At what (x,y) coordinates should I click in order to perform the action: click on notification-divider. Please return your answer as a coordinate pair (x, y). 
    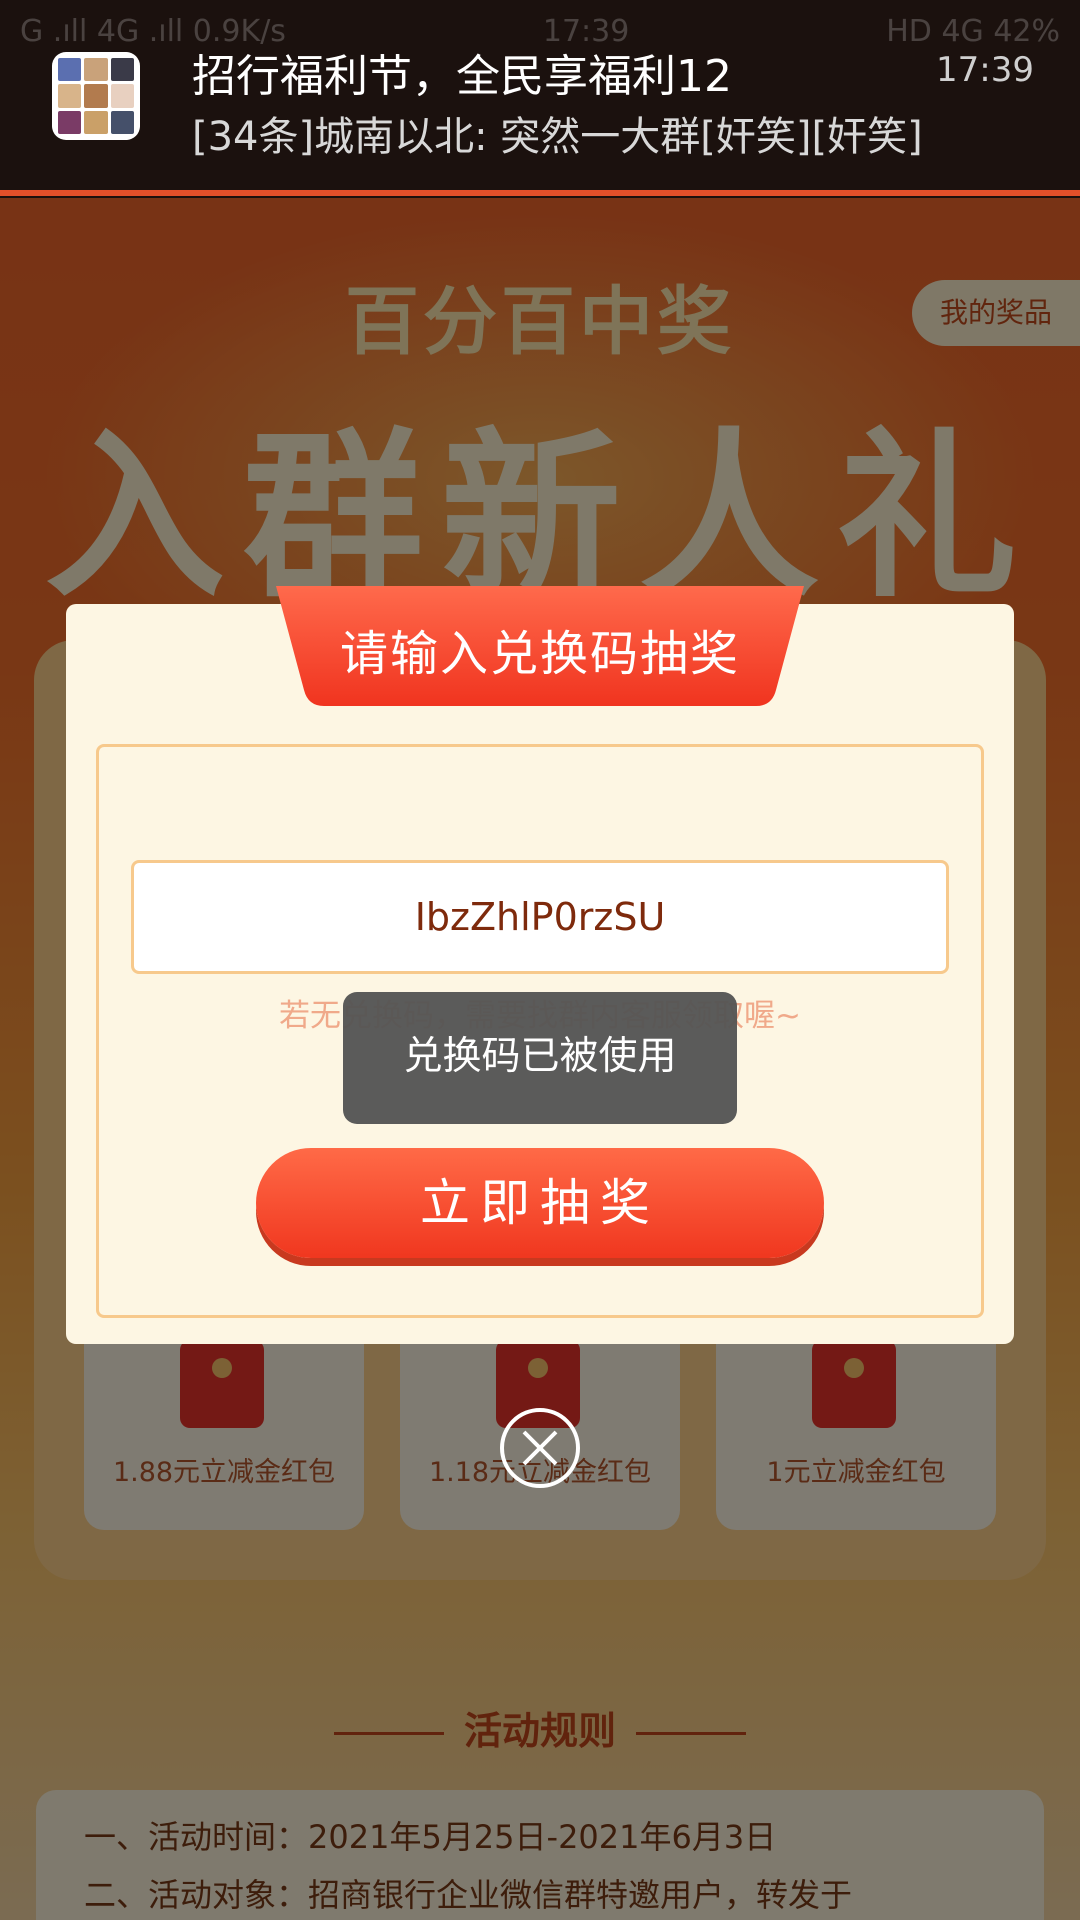
    Looking at the image, I should click on (540, 193).